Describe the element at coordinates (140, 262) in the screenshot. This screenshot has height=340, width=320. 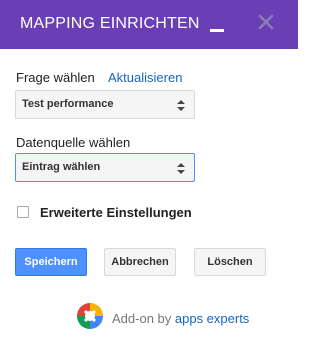
I see `cancel-button: Abbrechen` at that location.